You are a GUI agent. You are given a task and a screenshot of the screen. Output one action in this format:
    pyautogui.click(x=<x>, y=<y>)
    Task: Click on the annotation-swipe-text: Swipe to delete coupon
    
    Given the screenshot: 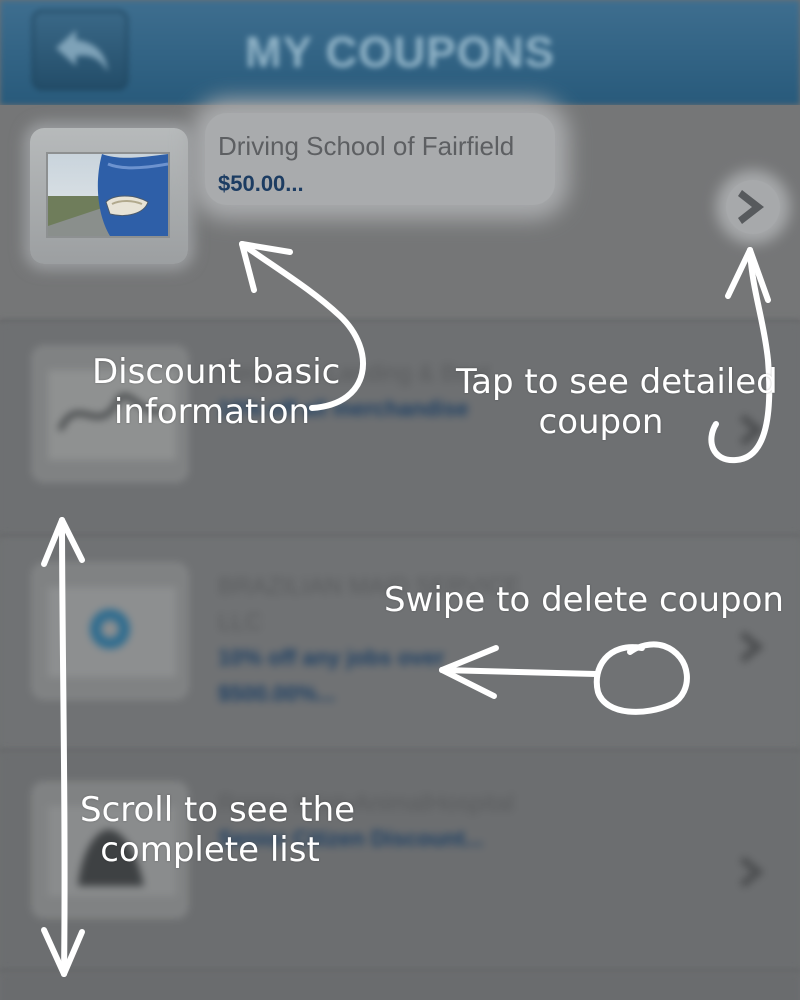 What is the action you would take?
    pyautogui.click(x=584, y=600)
    